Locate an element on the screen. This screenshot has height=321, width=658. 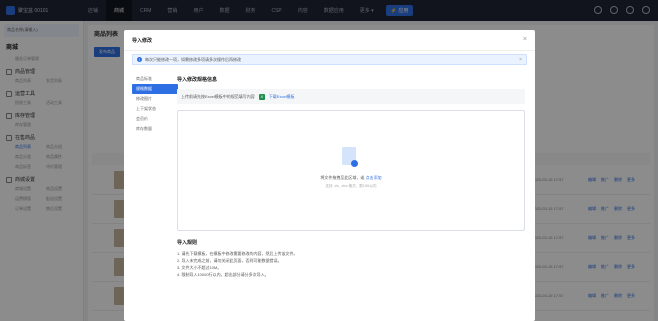
rule-item: 3. 文件大小不超过10M。 is located at coordinates (199, 267).